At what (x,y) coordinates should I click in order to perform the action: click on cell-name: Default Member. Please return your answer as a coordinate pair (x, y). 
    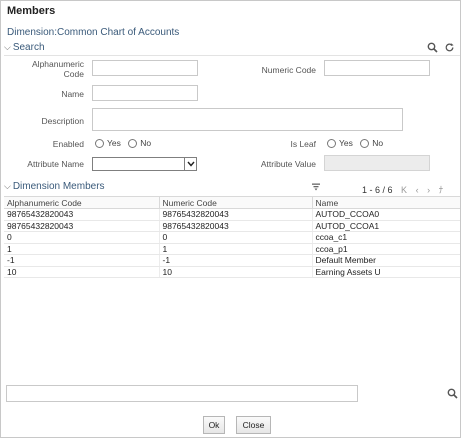
    Looking at the image, I should click on (386, 260).